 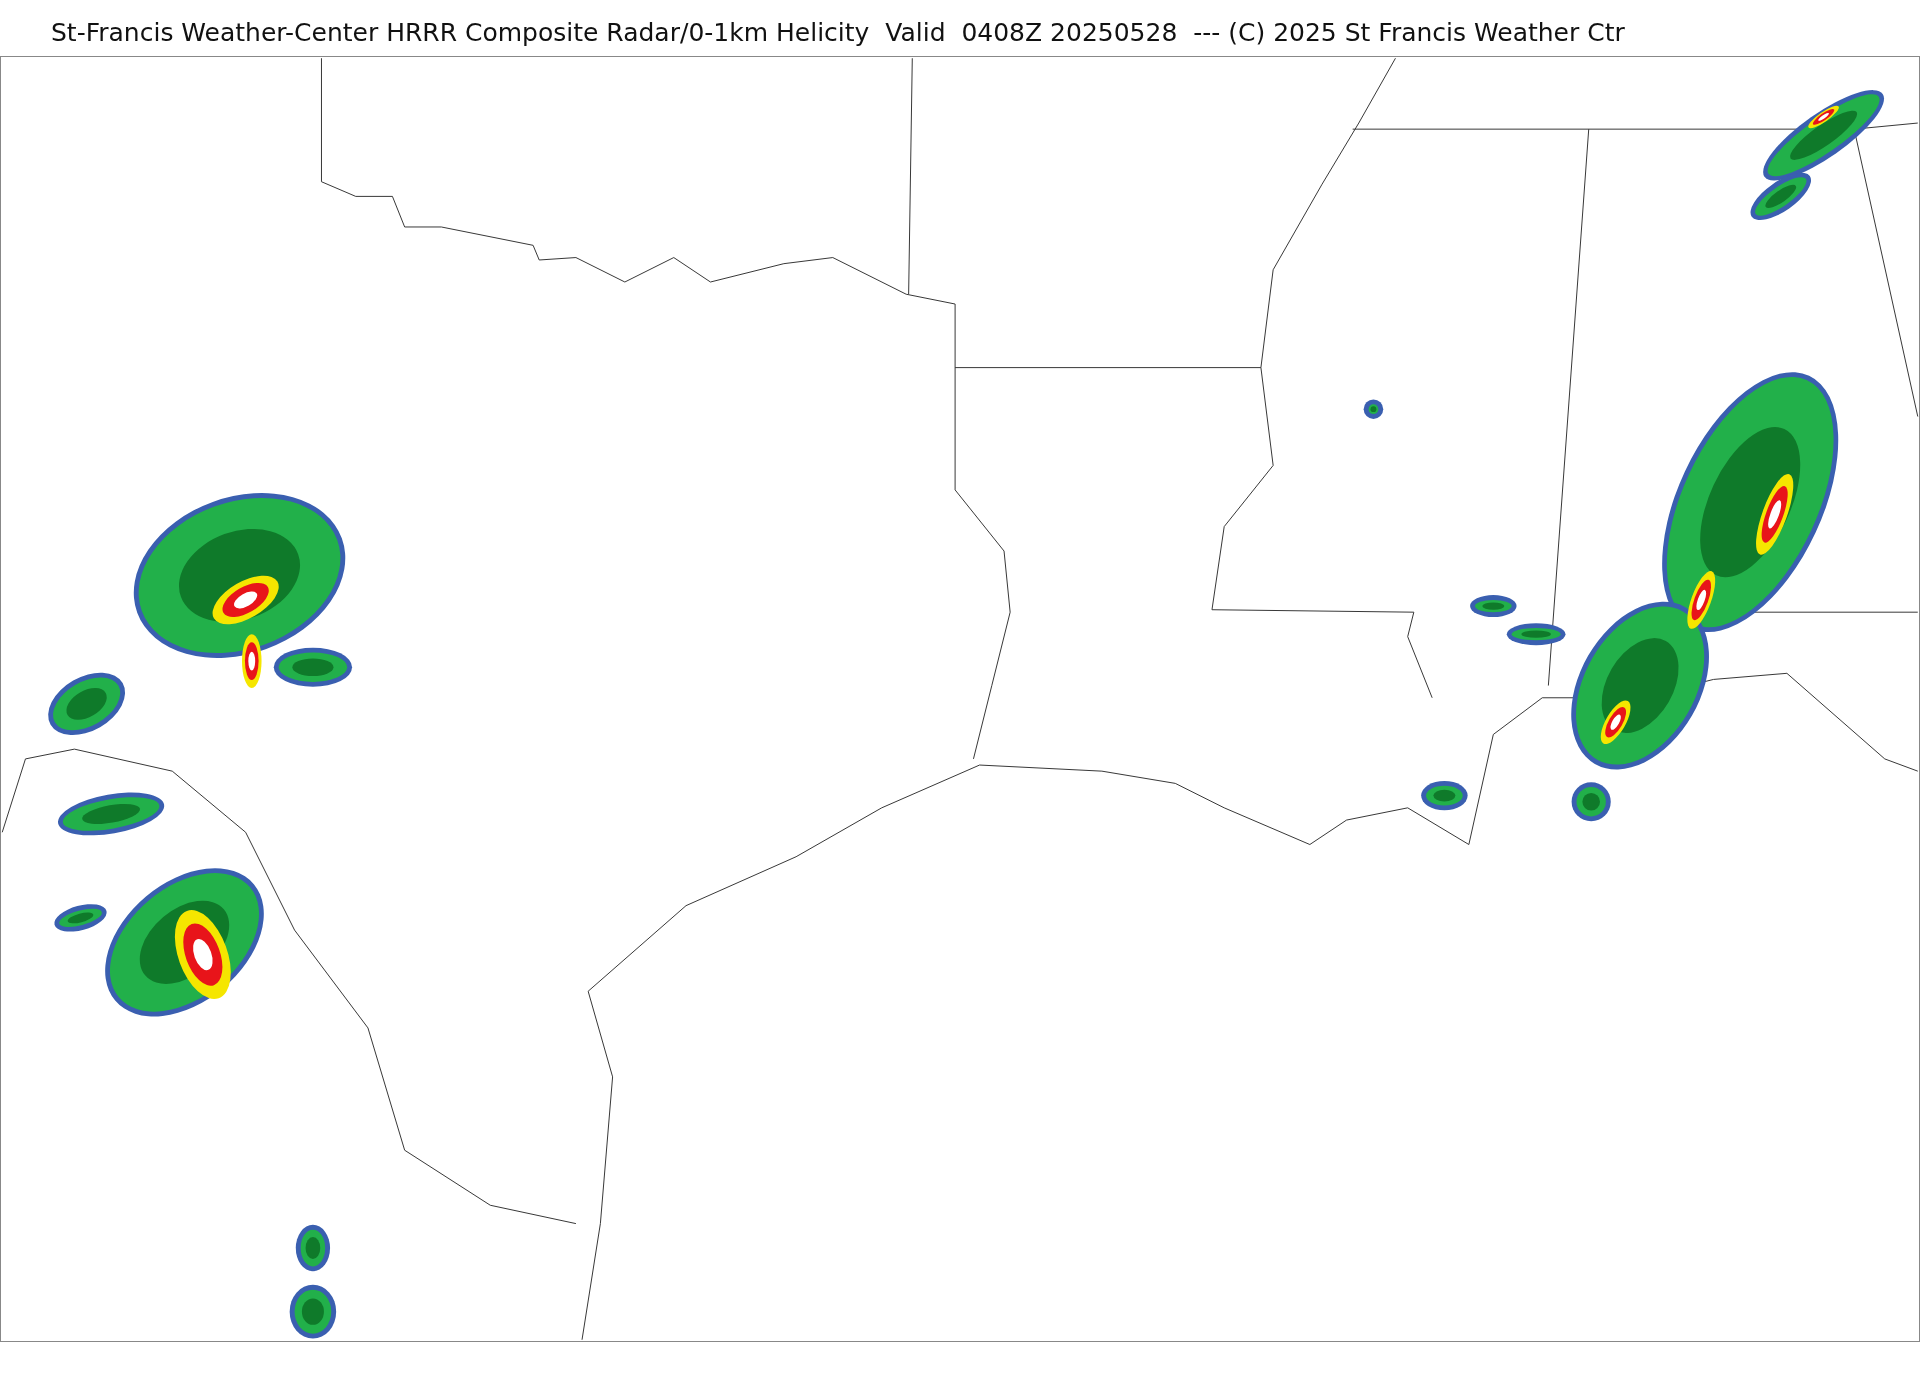 I want to click on map-title: St-Francis Weather-Center HRRR Composite Radar/0-1km Helicity Valid 0408Z 20250528 --- (C) 2025 St Francis Weather Ctr, so click(x=838, y=33).